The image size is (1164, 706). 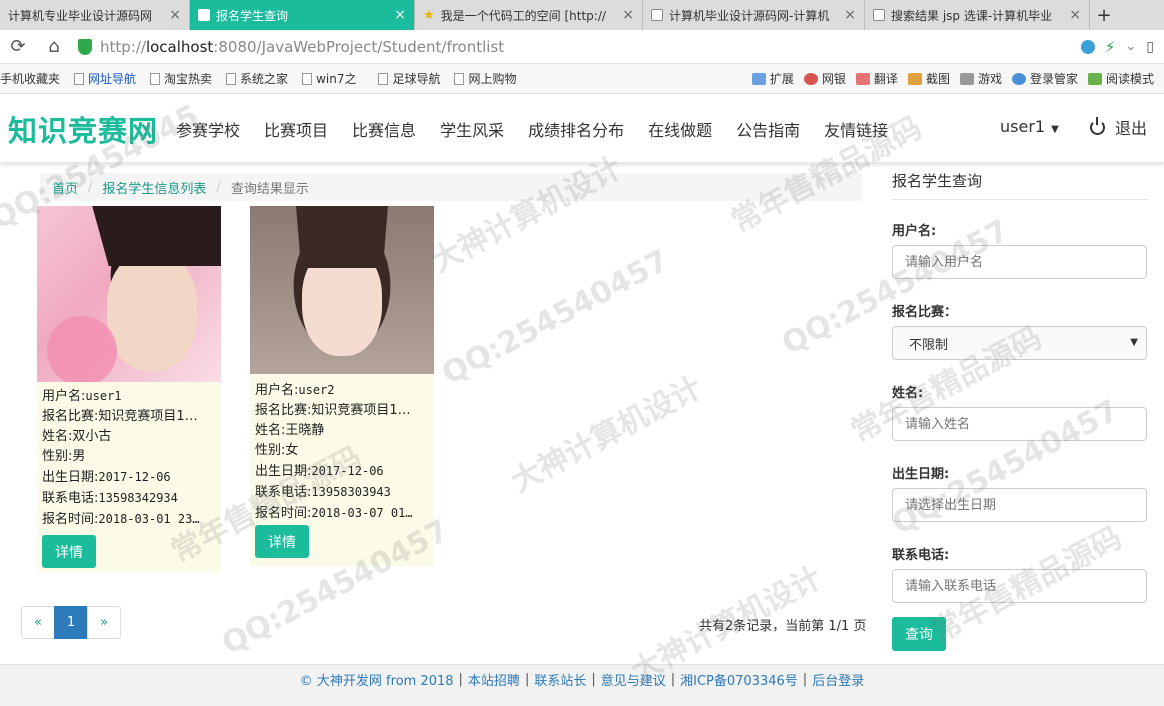 I want to click on username-input, so click(x=1019, y=262).